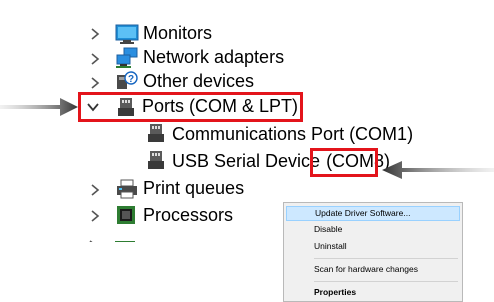 The image size is (494, 302). What do you see at coordinates (193, 188) in the screenshot?
I see `tree-item-print-queues: Print queues` at bounding box center [193, 188].